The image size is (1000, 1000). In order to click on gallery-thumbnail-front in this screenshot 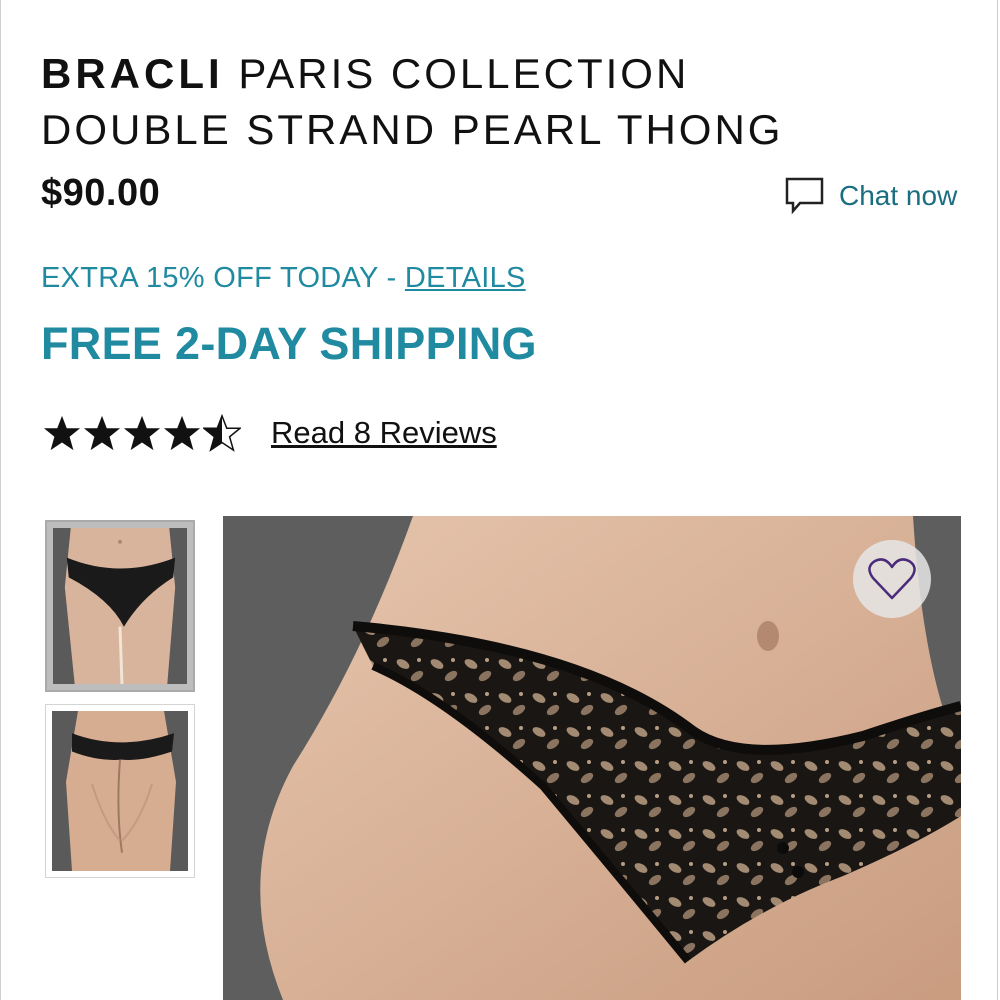, I will do `click(120, 606)`.